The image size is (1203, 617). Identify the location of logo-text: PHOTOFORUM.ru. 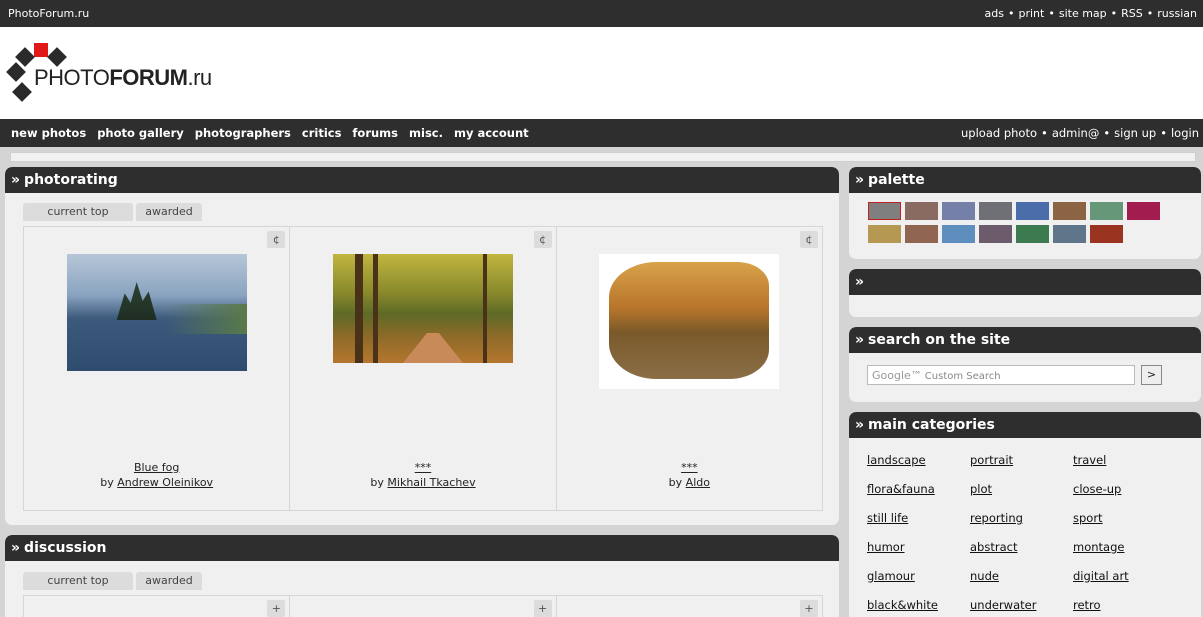
(123, 77).